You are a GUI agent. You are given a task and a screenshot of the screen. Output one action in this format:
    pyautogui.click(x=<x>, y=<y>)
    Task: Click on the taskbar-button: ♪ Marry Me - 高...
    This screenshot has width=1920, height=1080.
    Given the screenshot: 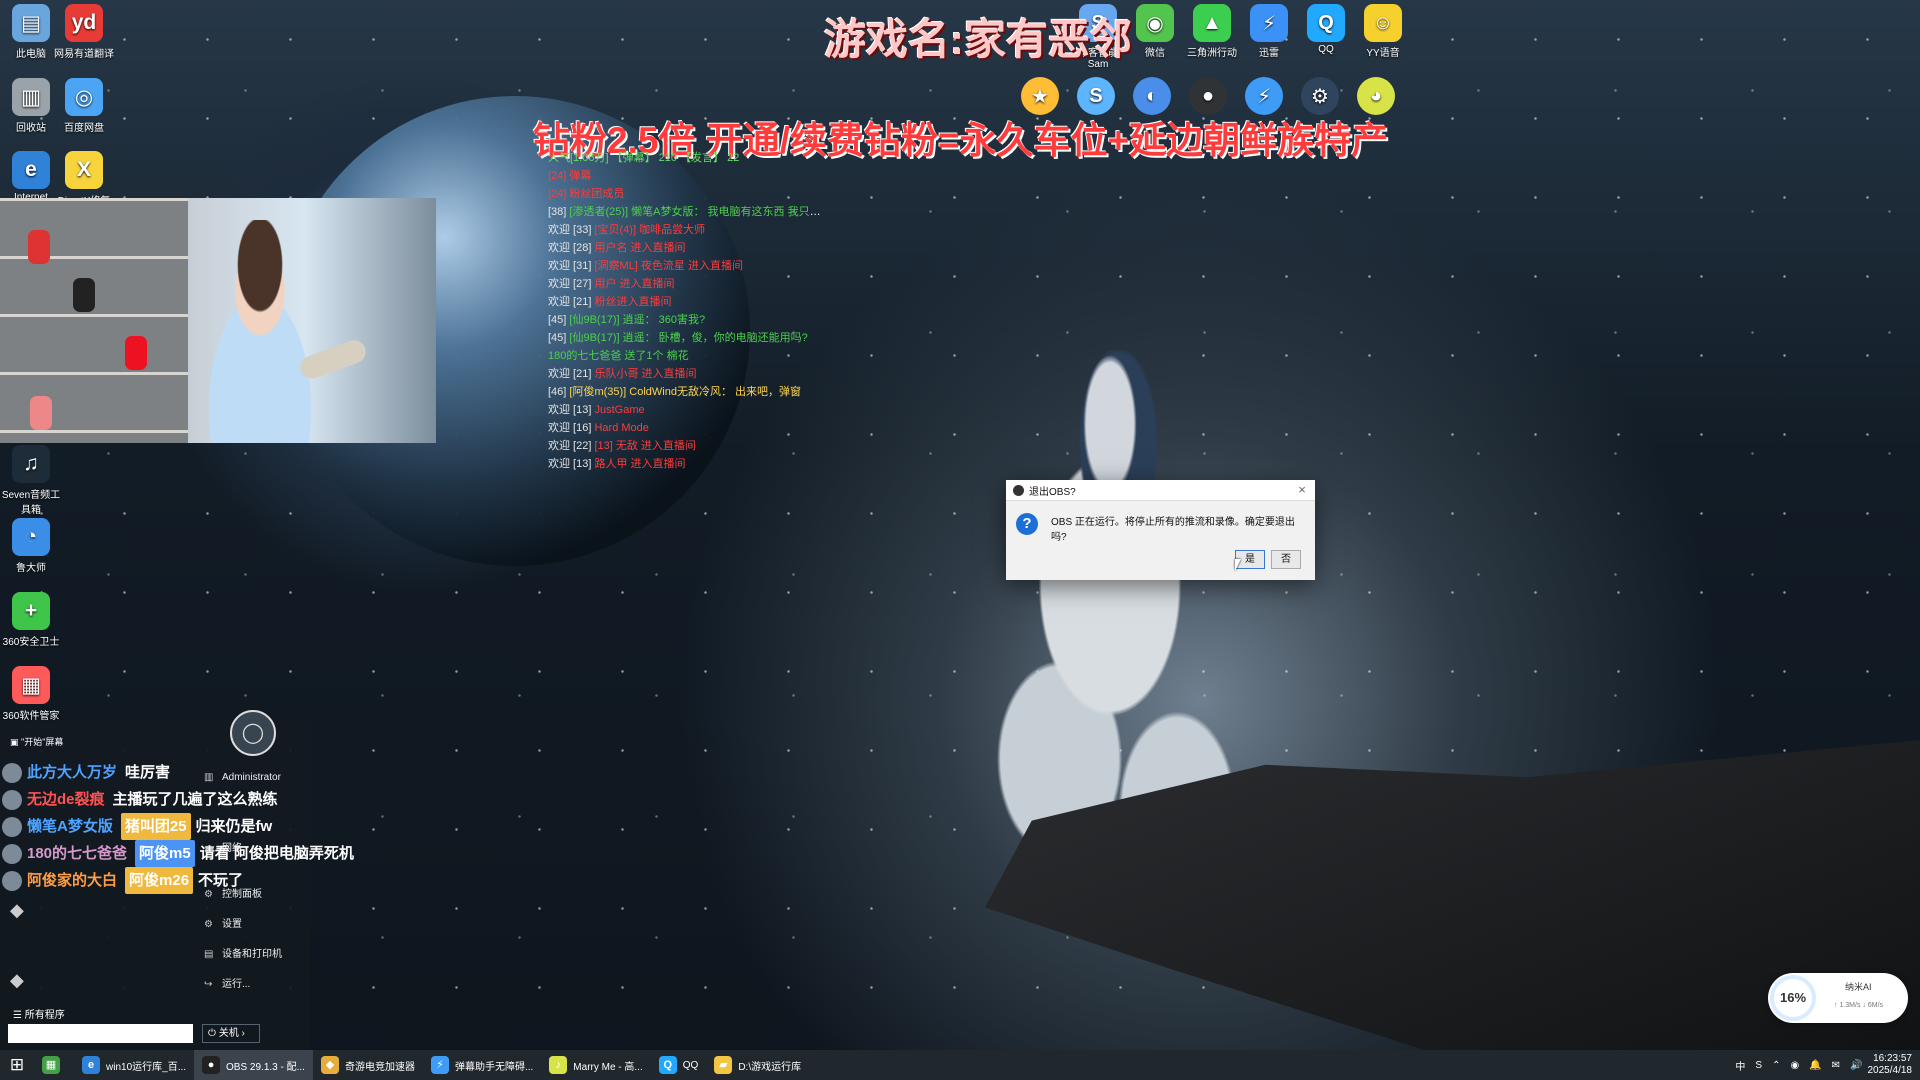 What is the action you would take?
    pyautogui.click(x=595, y=1065)
    